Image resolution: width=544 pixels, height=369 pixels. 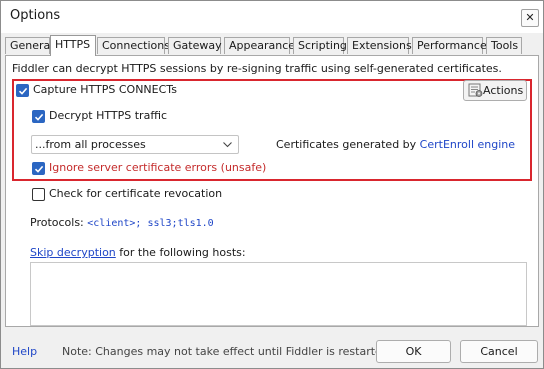 What do you see at coordinates (133, 45) in the screenshot?
I see `tab-connections: Connections` at bounding box center [133, 45].